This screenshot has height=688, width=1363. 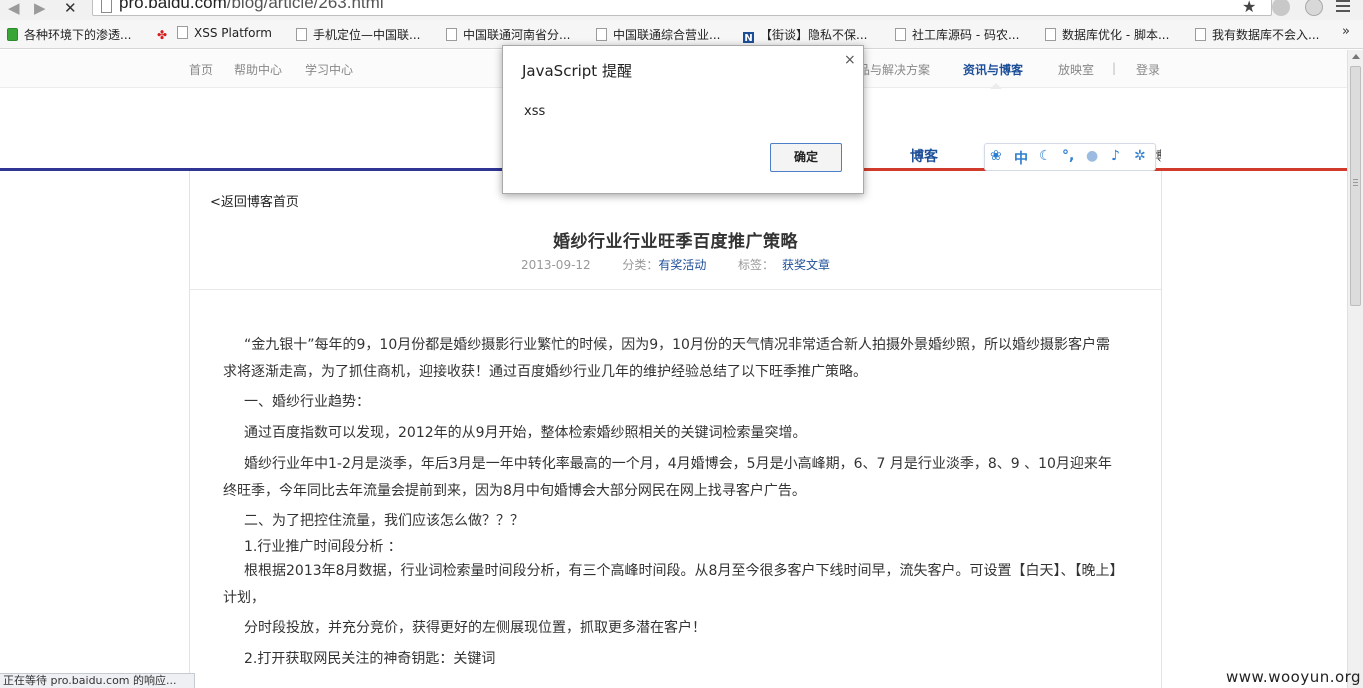 I want to click on nav-screening-room: 放映室, so click(x=1076, y=69).